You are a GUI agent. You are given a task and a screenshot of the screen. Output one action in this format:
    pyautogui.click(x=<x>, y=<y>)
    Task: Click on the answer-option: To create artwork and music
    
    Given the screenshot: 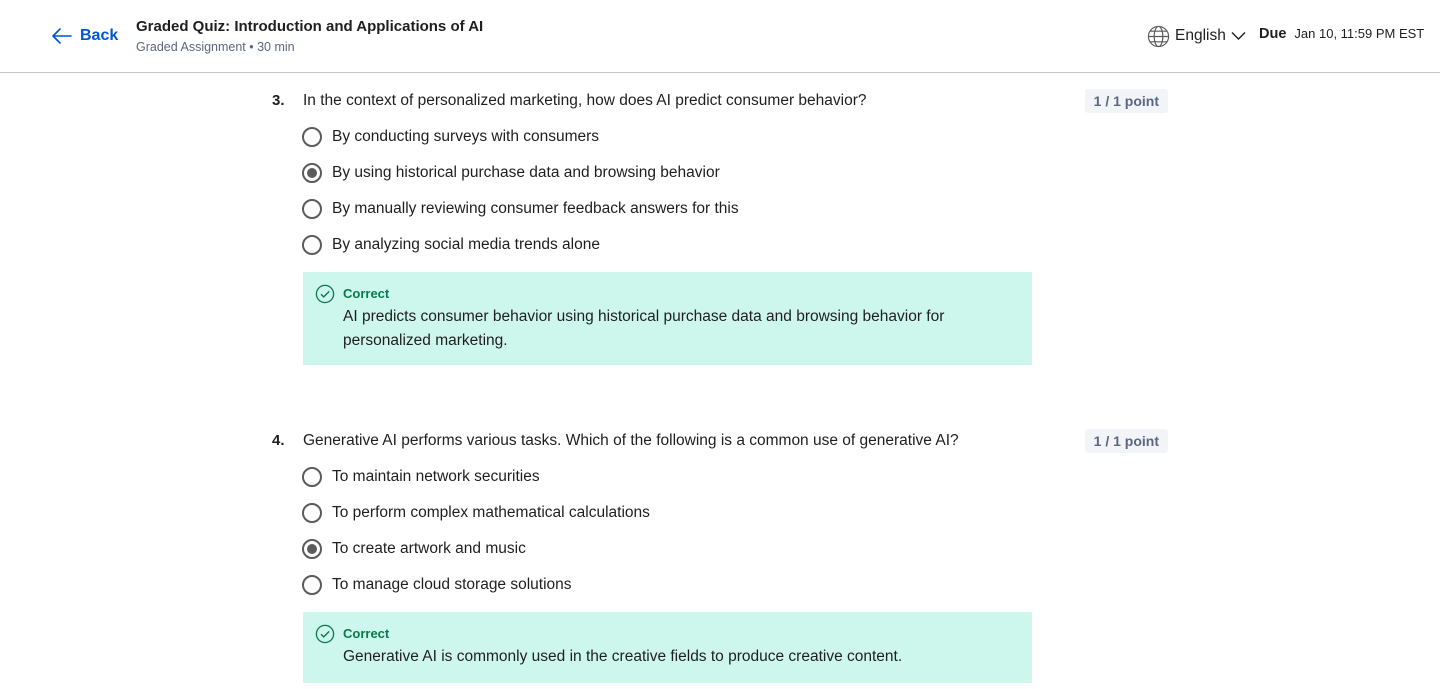 What is the action you would take?
    pyautogui.click(x=476, y=549)
    